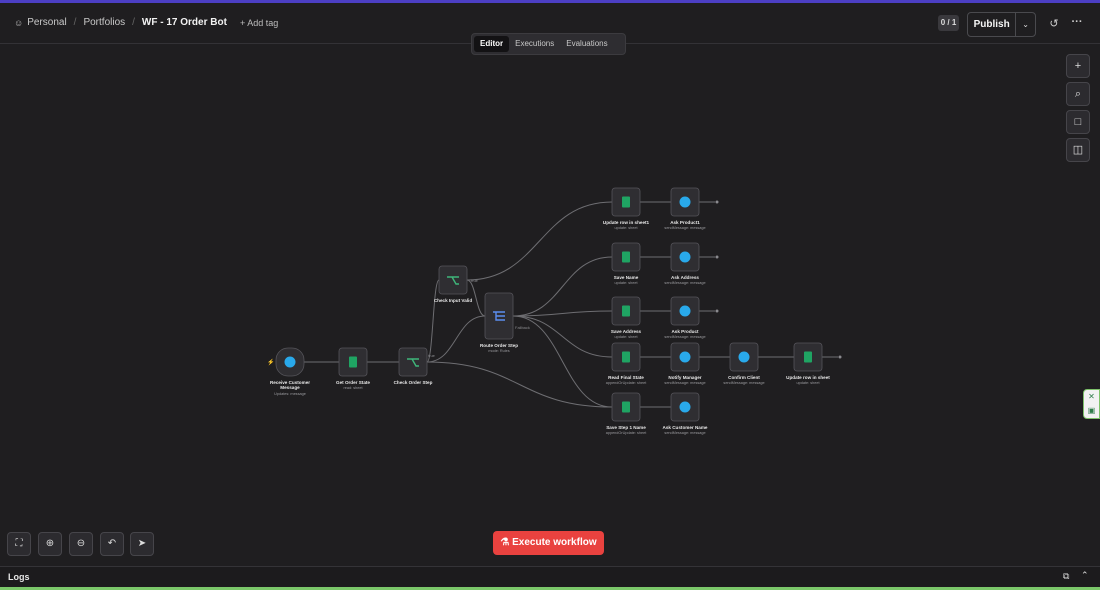 This screenshot has width=1100, height=590. What do you see at coordinates (1054, 24) in the screenshot?
I see `history-icon: ↺` at bounding box center [1054, 24].